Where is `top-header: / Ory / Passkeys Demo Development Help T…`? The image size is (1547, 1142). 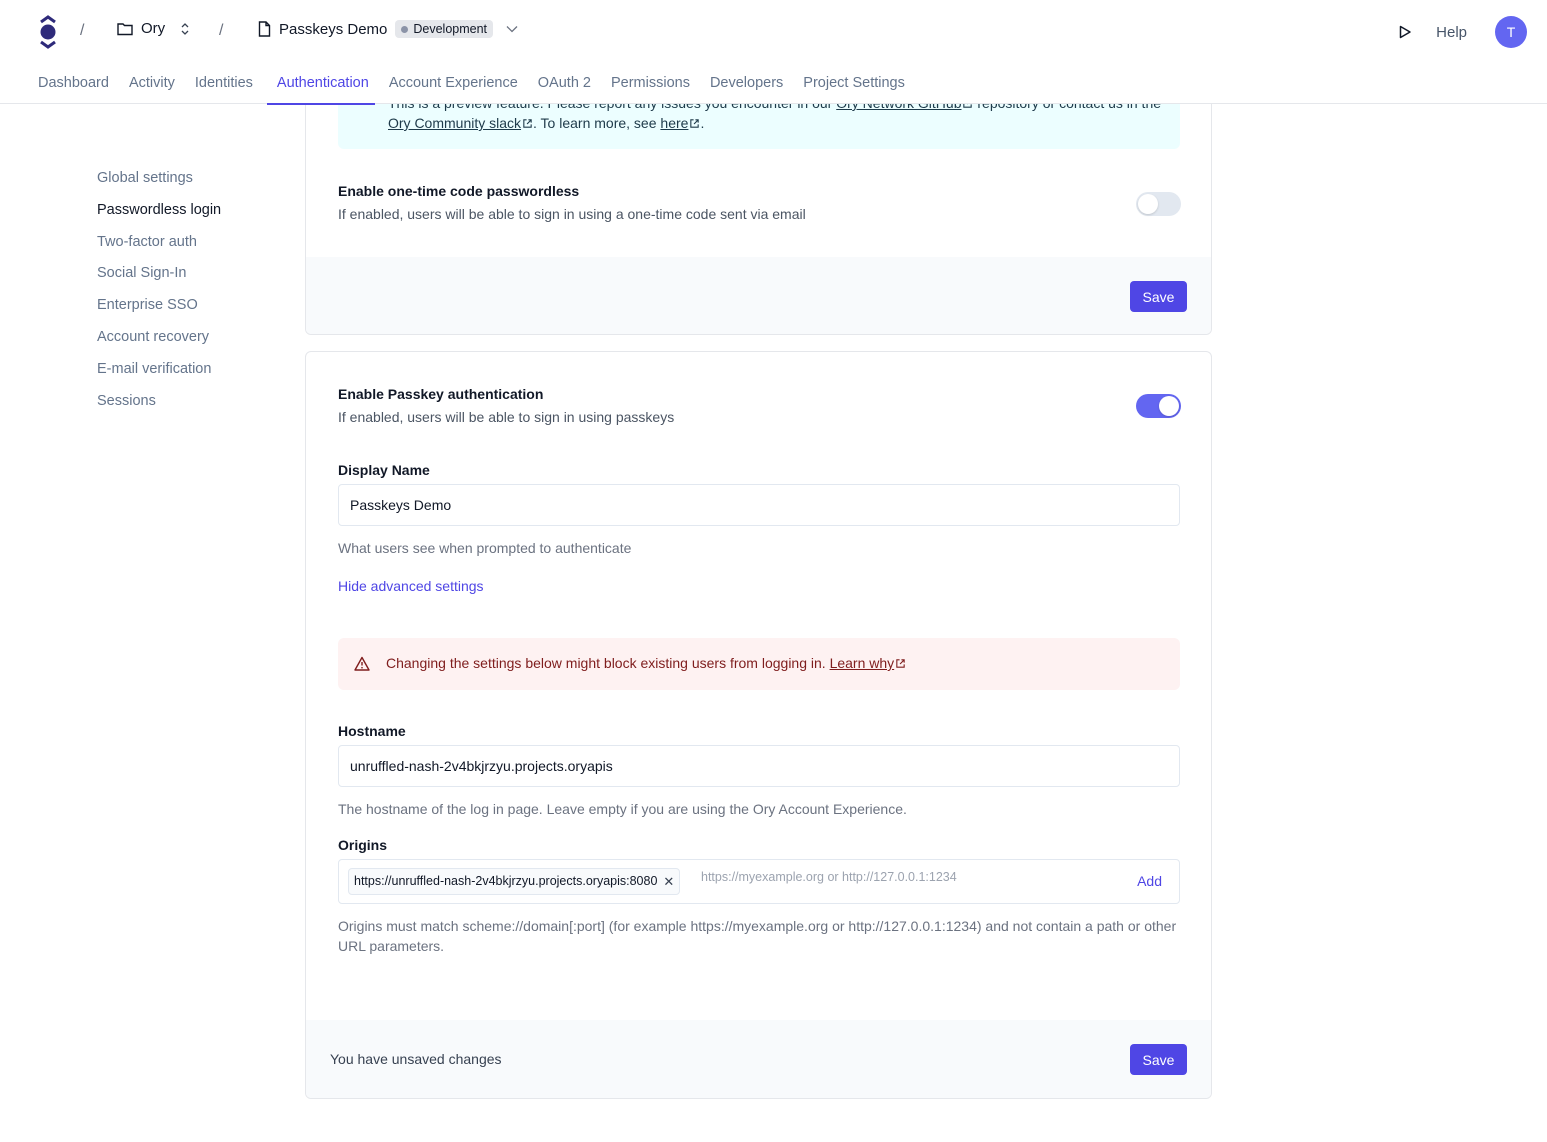 top-header: / Ory / Passkeys Demo Development Help T… is located at coordinates (773, 52).